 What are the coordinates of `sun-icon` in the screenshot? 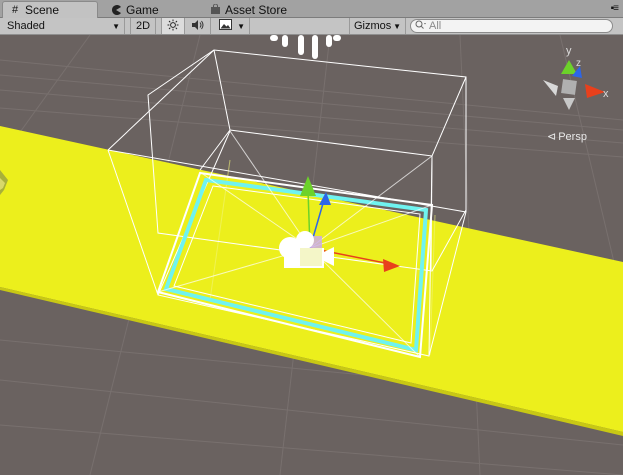 It's located at (173, 26).